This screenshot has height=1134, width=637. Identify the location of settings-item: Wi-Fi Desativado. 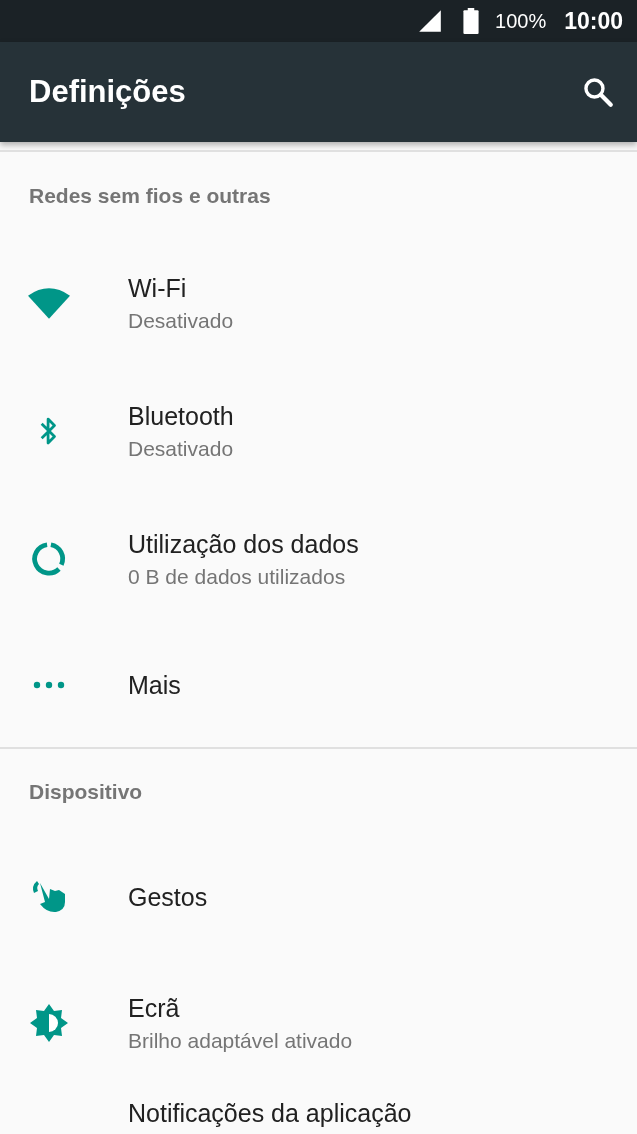
(318, 303).